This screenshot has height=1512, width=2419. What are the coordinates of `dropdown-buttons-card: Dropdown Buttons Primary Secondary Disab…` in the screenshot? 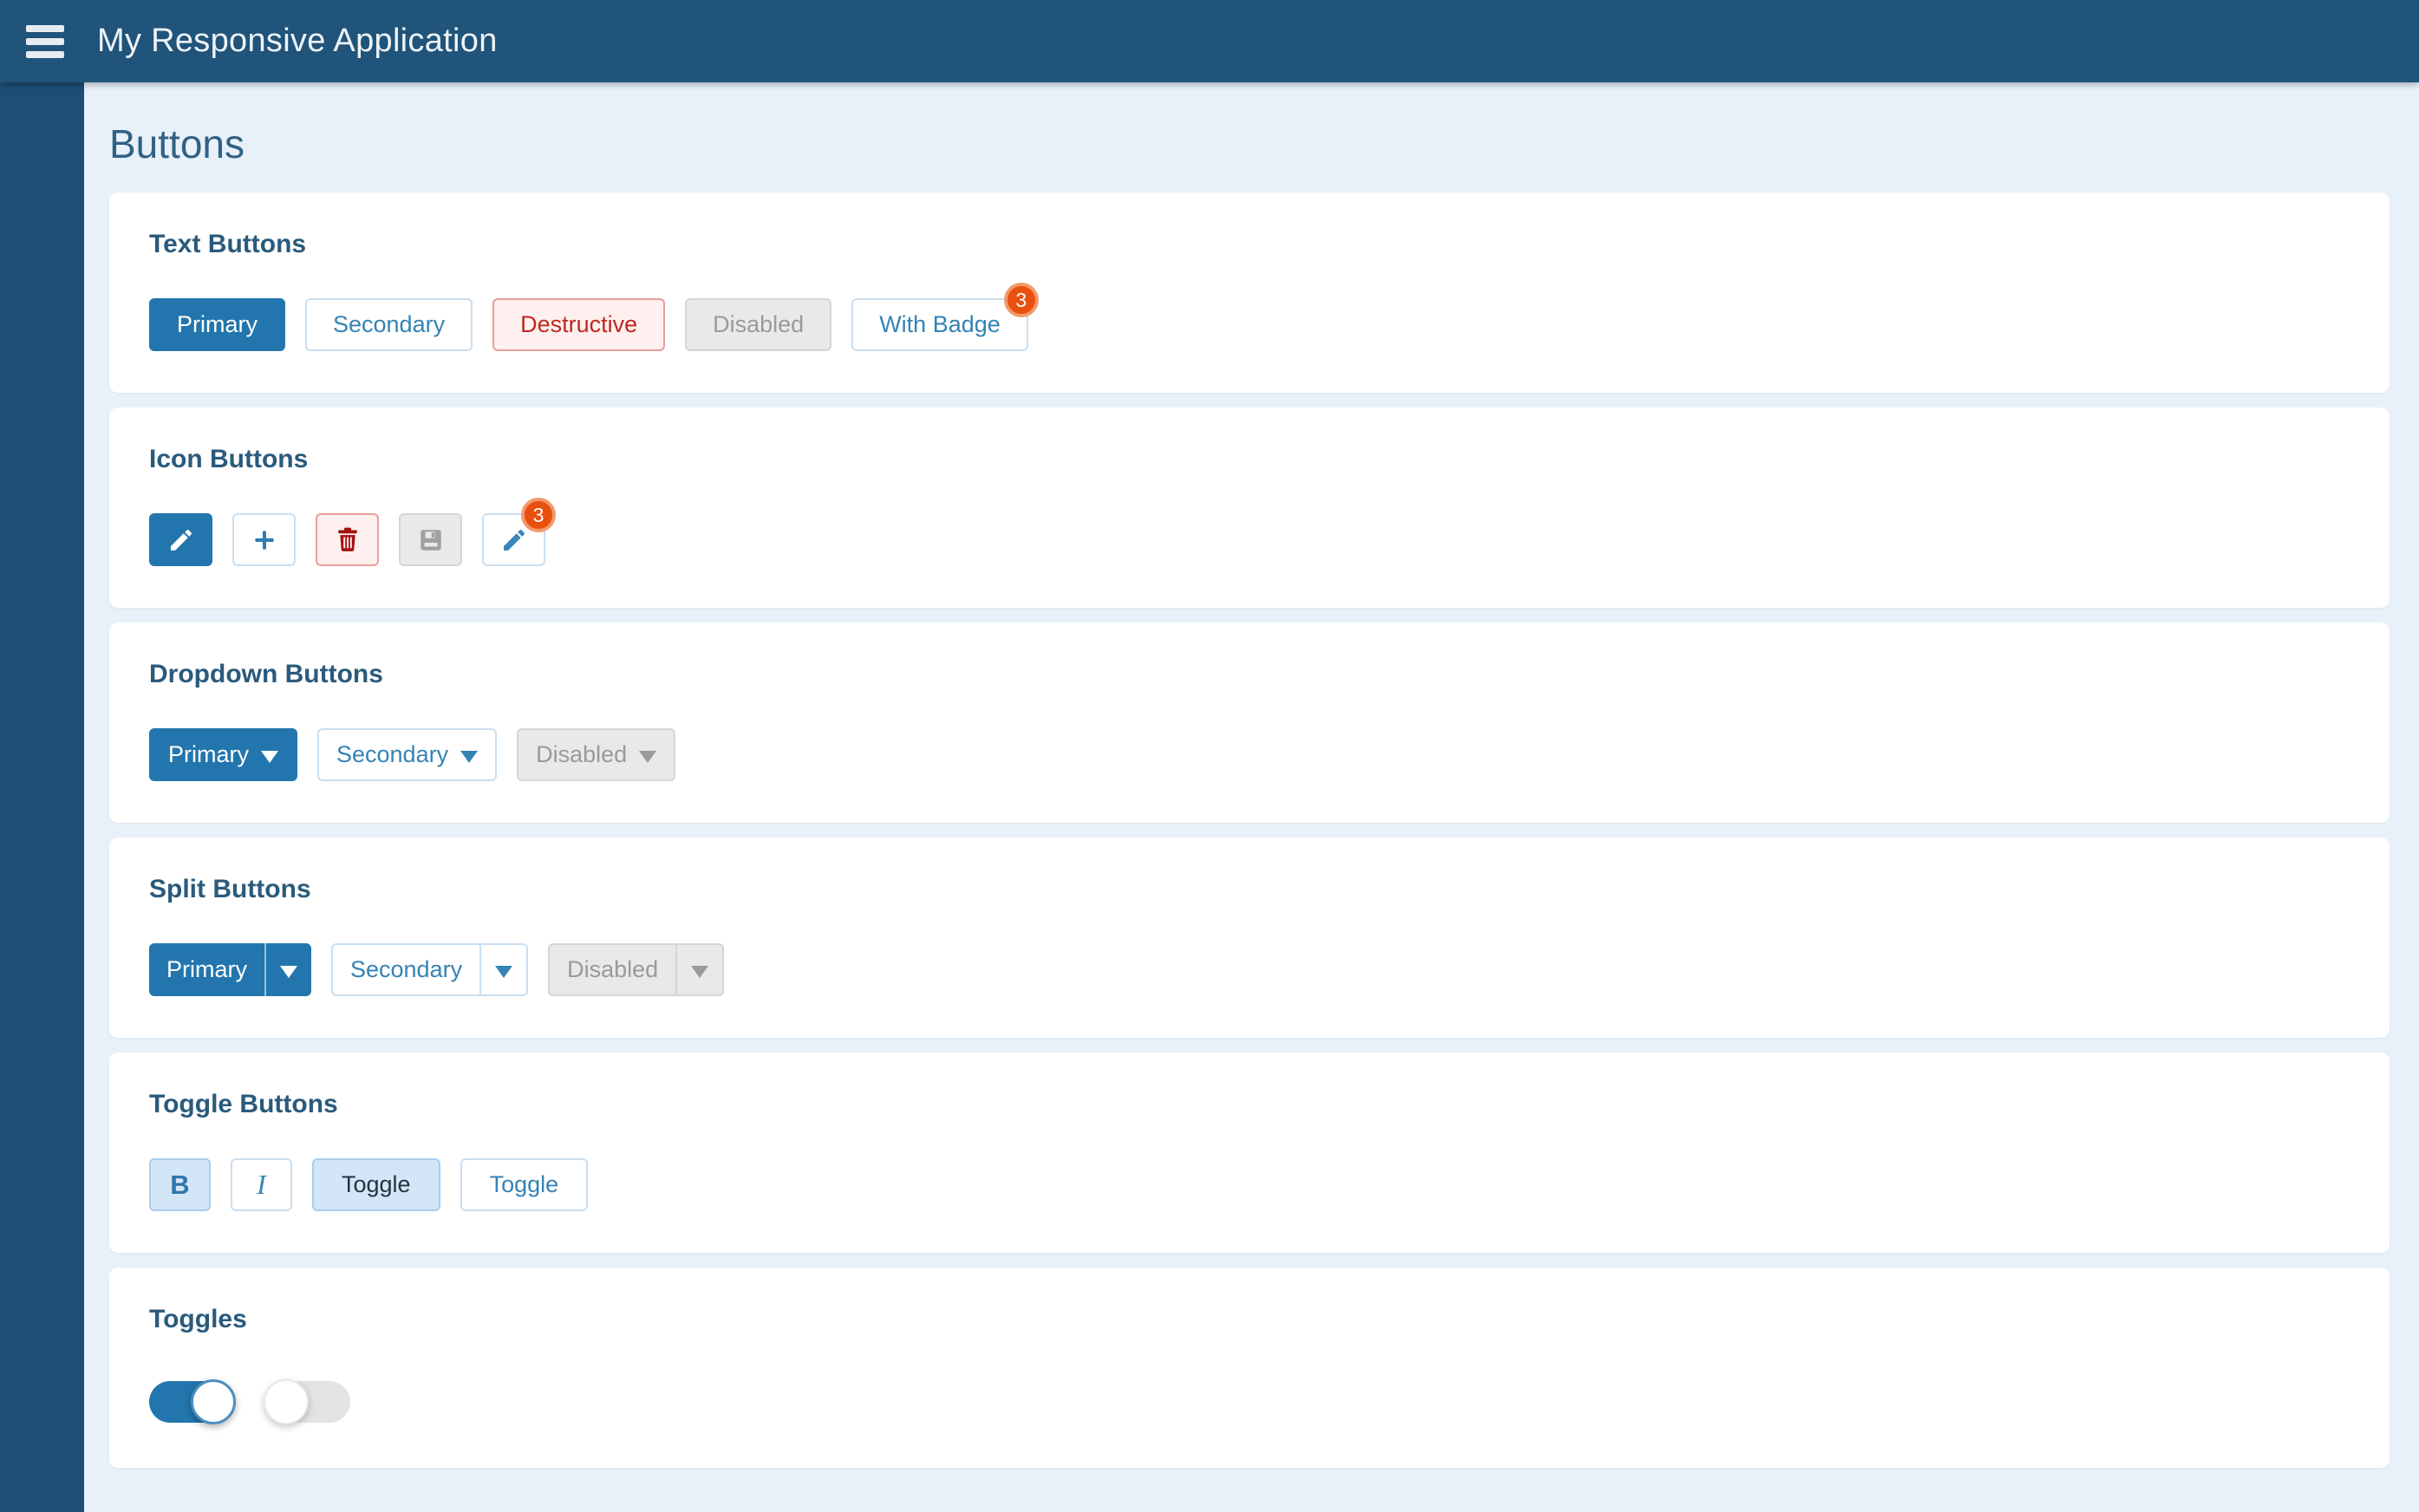 It's located at (1249, 722).